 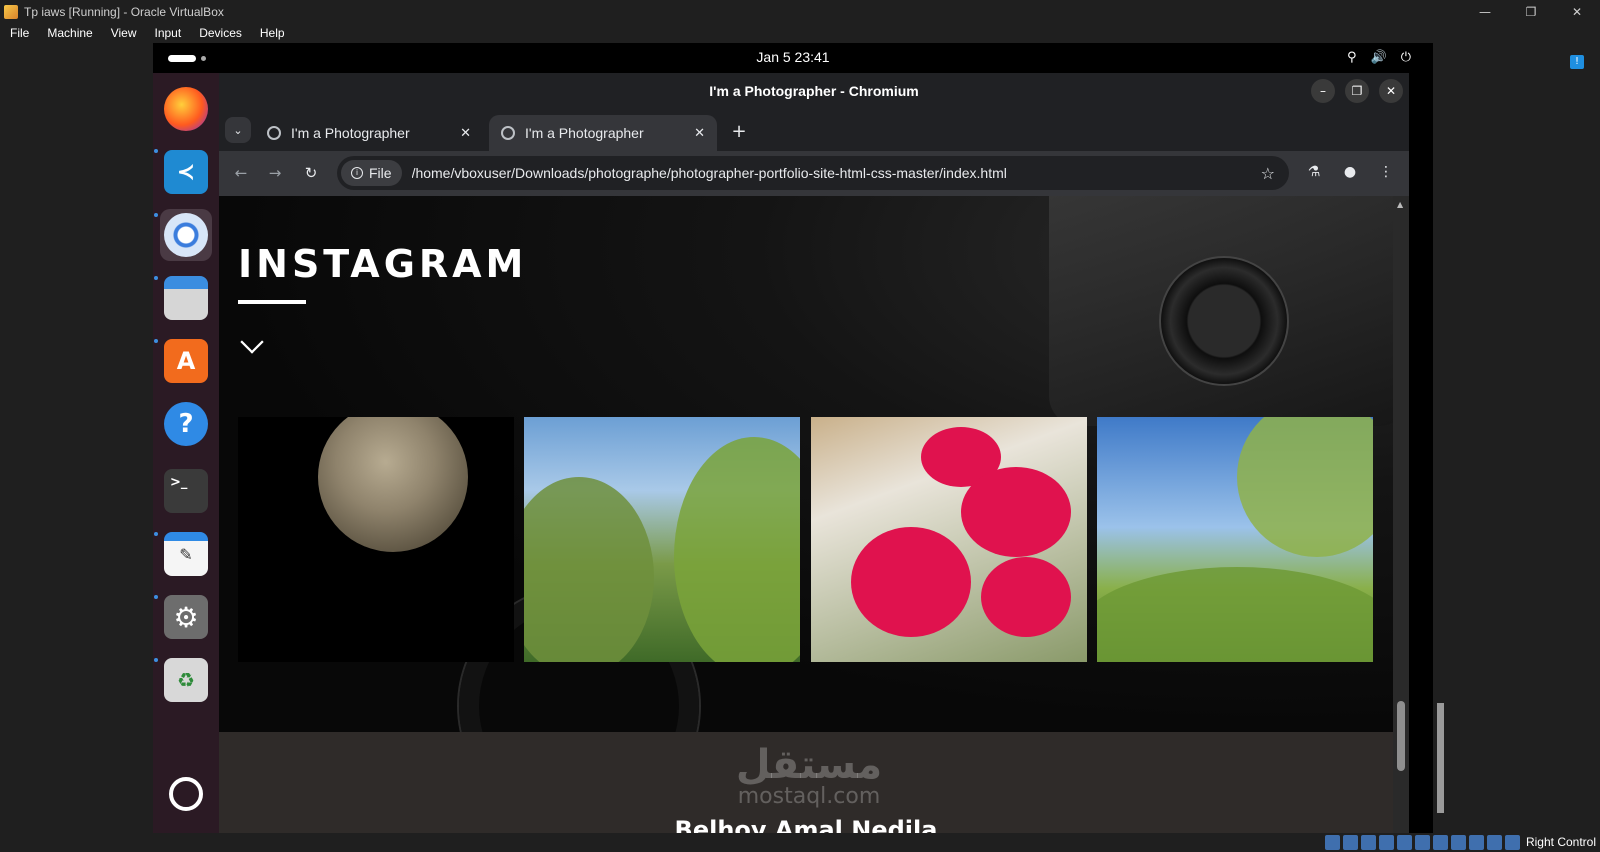 I want to click on heading-underline, so click(x=272, y=302).